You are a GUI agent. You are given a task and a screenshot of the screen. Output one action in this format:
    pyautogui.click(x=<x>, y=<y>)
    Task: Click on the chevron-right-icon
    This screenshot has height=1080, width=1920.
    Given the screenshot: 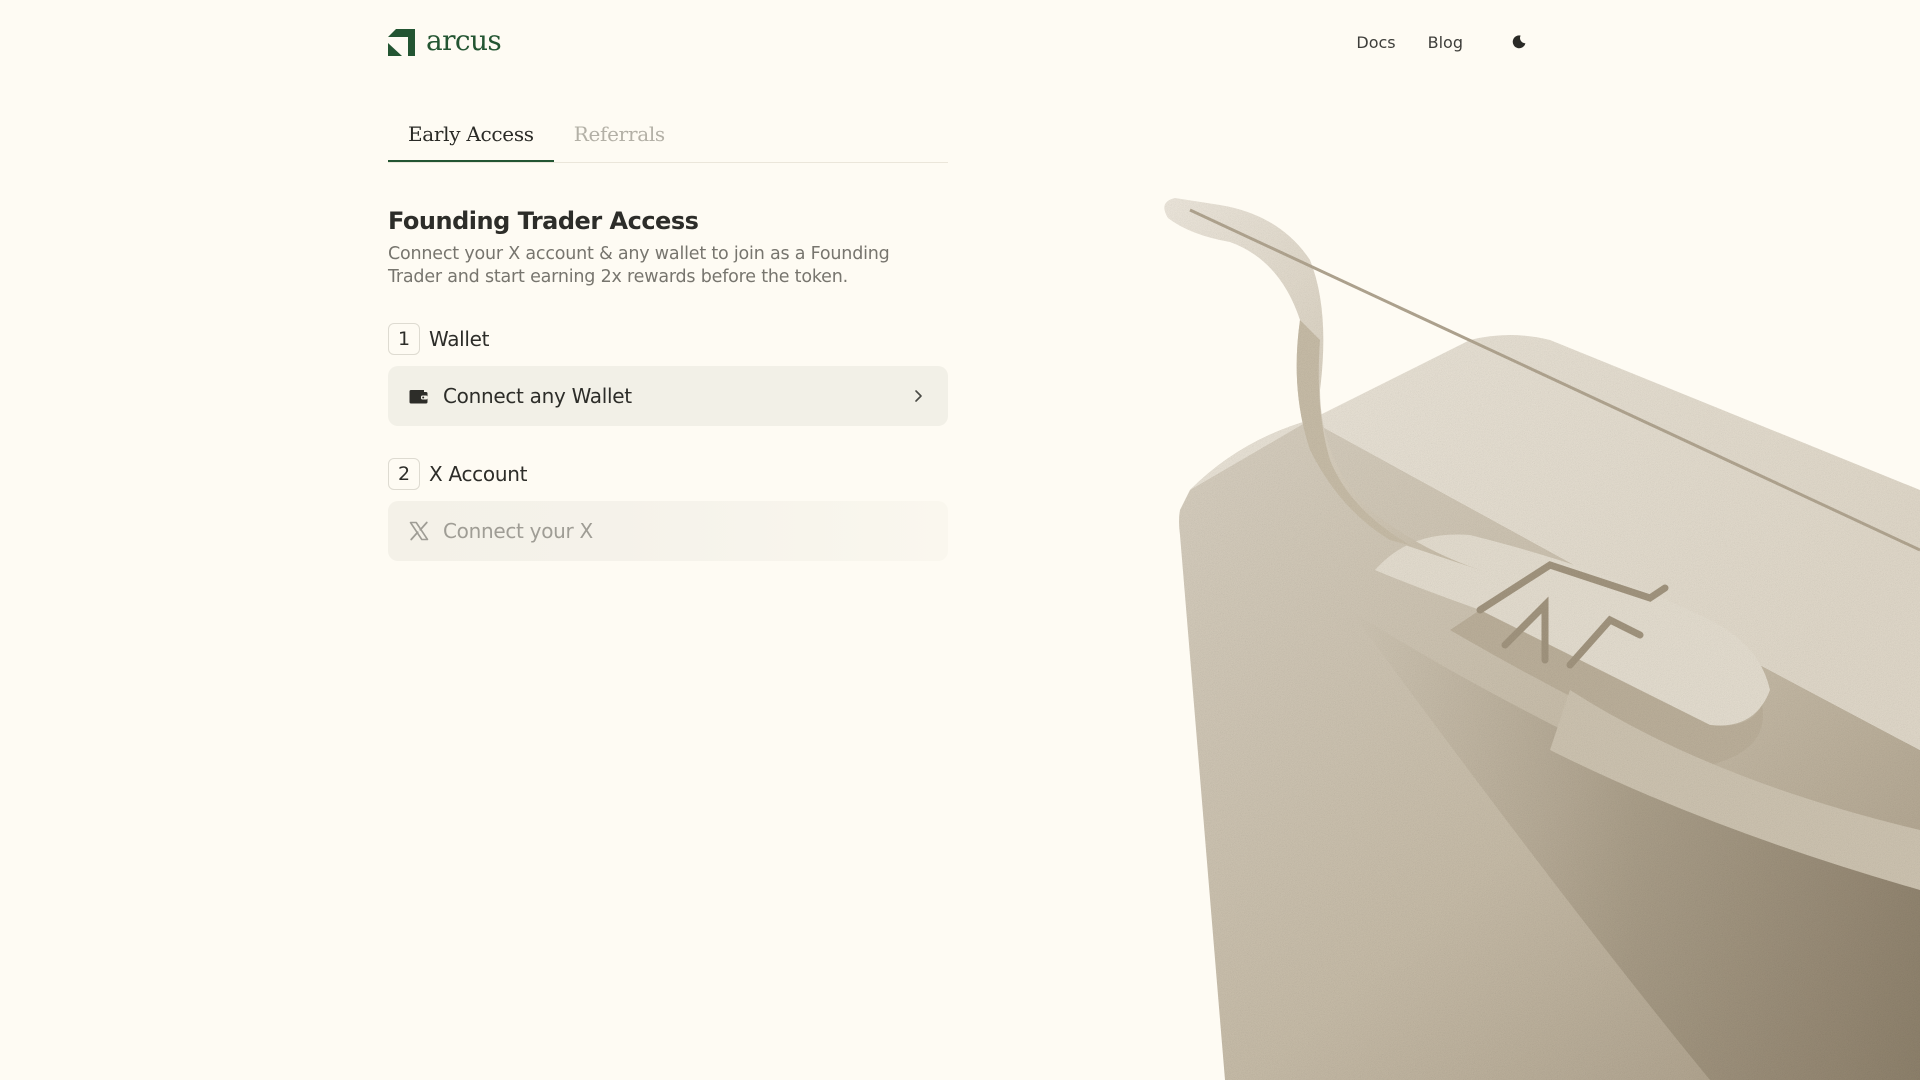 What is the action you would take?
    pyautogui.click(x=918, y=396)
    